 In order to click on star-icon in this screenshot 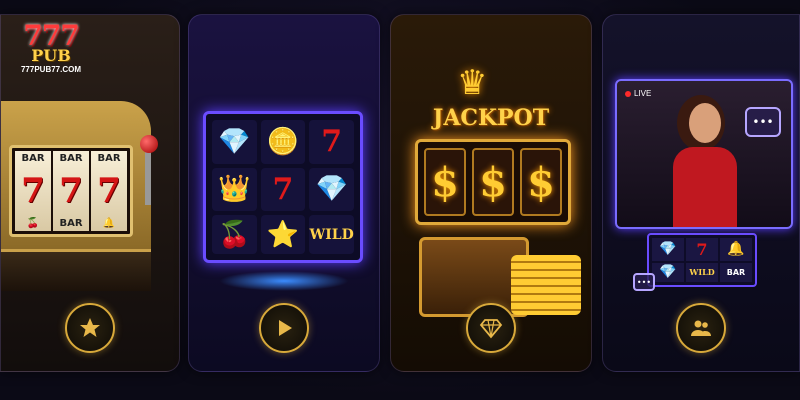, I will do `click(90, 327)`.